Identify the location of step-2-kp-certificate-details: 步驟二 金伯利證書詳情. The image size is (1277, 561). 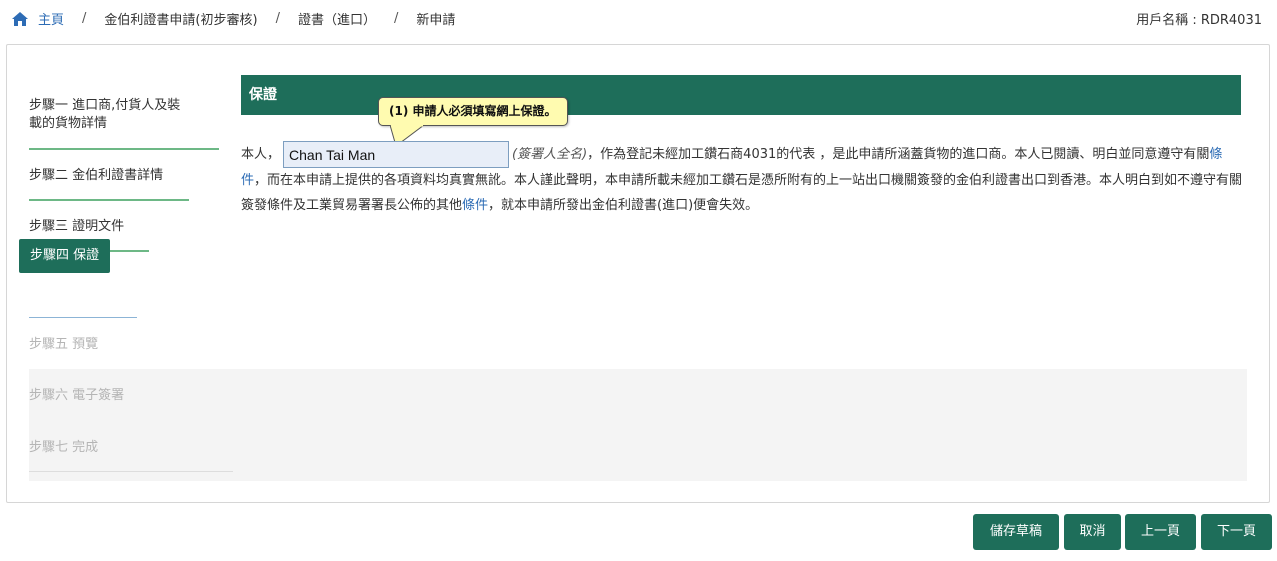
(96, 176).